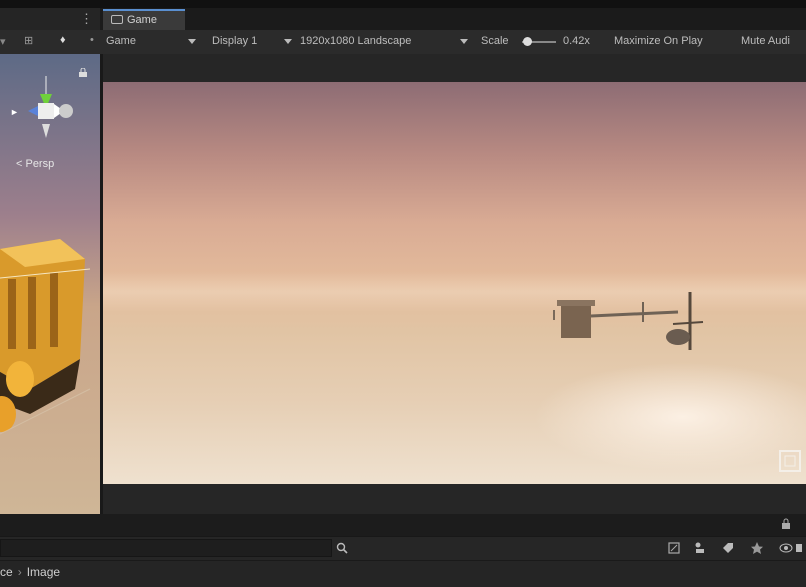 The image size is (806, 587). What do you see at coordinates (628, 321) in the screenshot?
I see `distant-structure` at bounding box center [628, 321].